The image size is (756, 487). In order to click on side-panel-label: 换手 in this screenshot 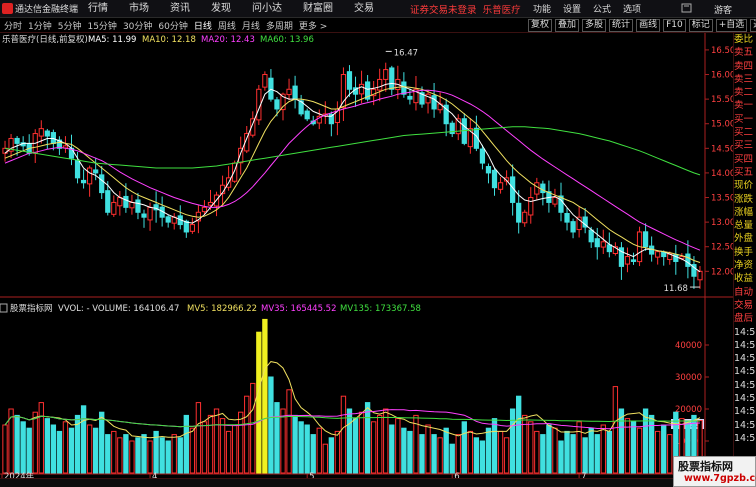, I will do `click(744, 252)`.